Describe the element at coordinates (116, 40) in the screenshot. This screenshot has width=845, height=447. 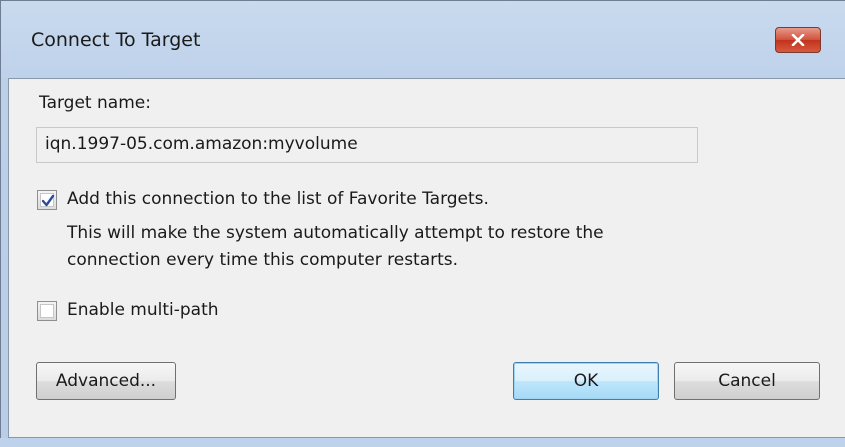
I see `window-title: Connect To Target` at that location.